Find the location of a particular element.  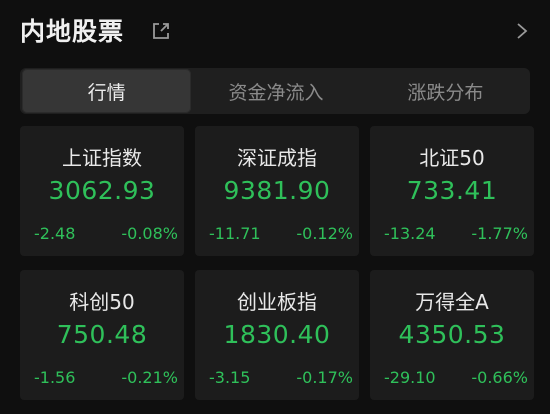

index-change: -29.10 is located at coordinates (410, 377).